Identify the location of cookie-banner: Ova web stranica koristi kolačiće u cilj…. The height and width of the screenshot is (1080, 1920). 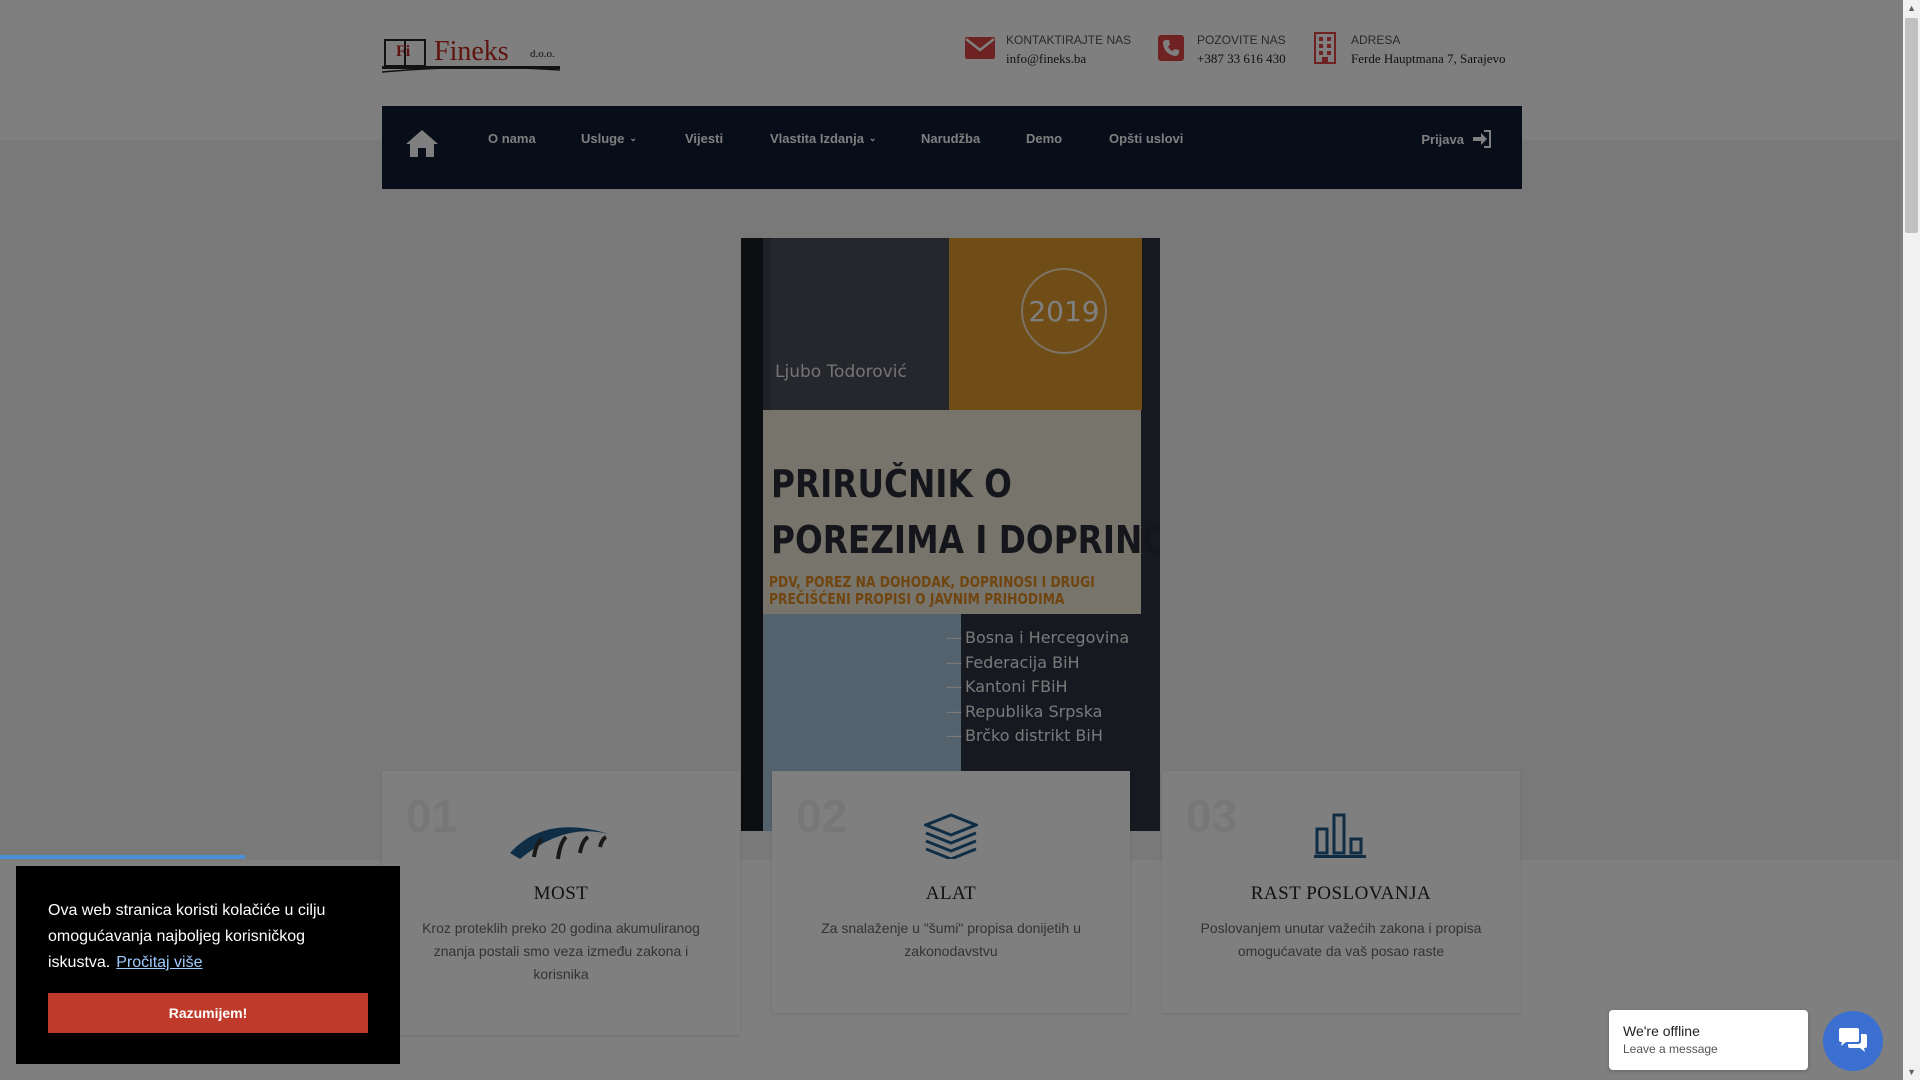
(208, 965).